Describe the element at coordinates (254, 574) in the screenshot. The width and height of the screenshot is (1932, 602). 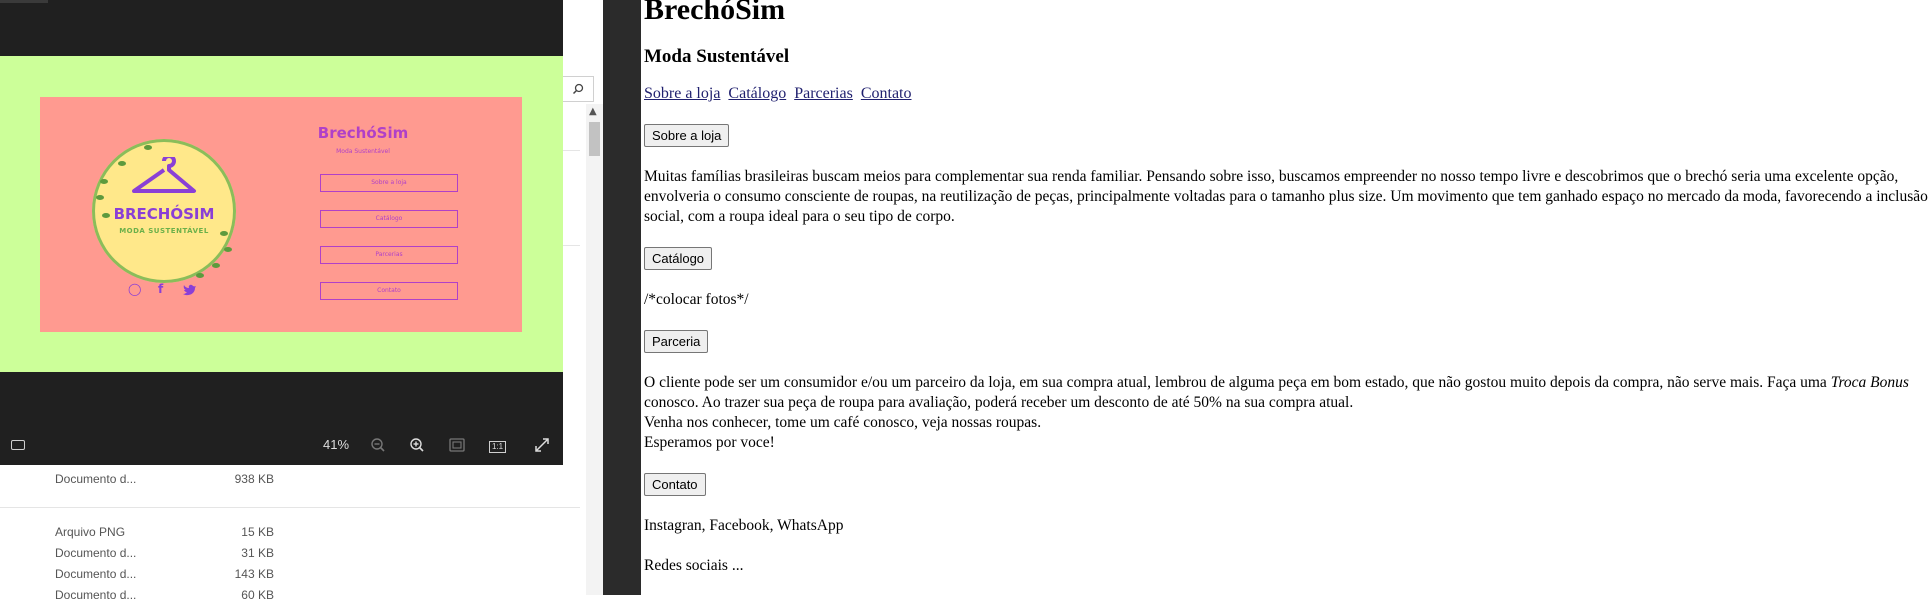
I see `file-size: 143 KB` at that location.